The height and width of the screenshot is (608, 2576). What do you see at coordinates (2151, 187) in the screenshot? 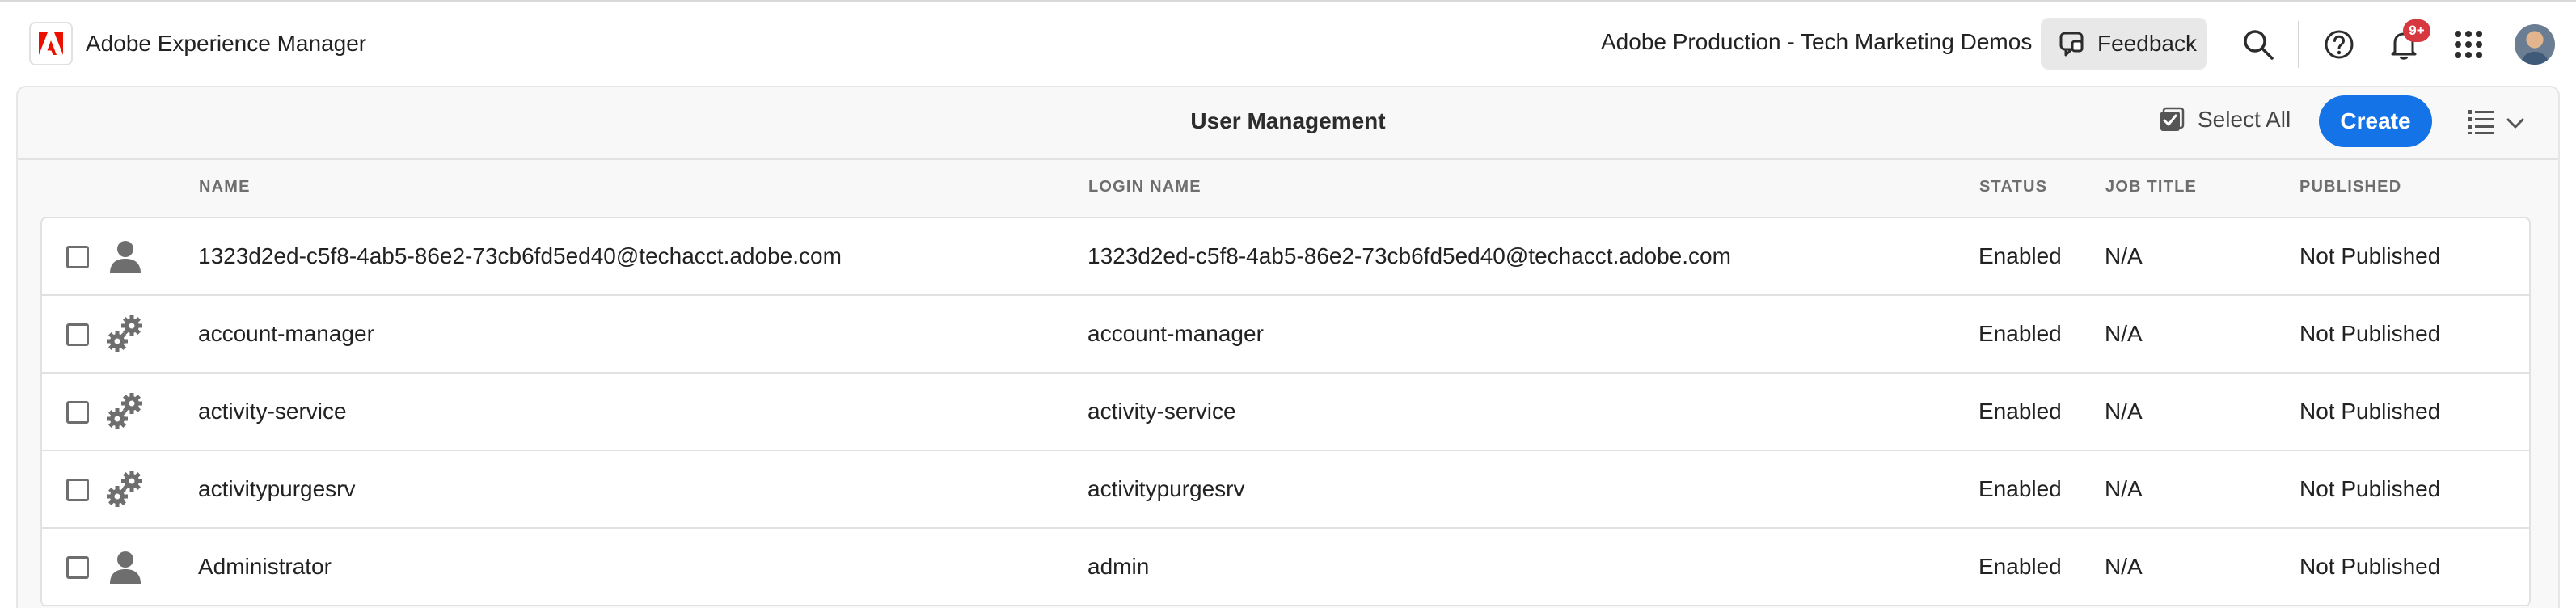
I see `column-header-job-title: JOB TITLE` at bounding box center [2151, 187].